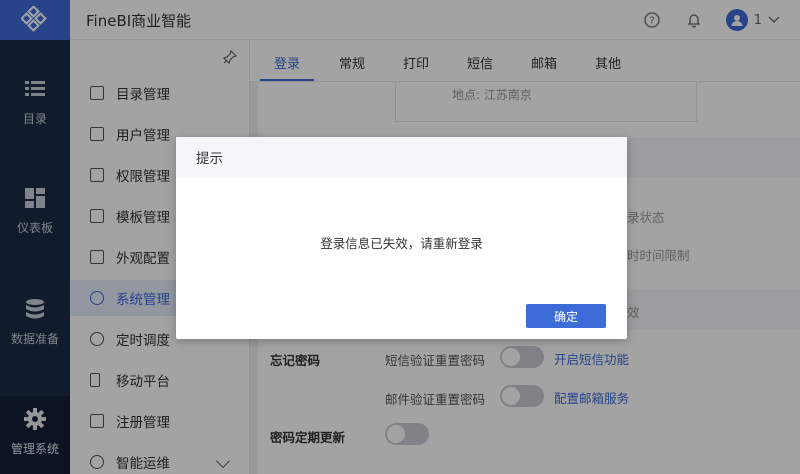  I want to click on dialog-title: 提示, so click(209, 159).